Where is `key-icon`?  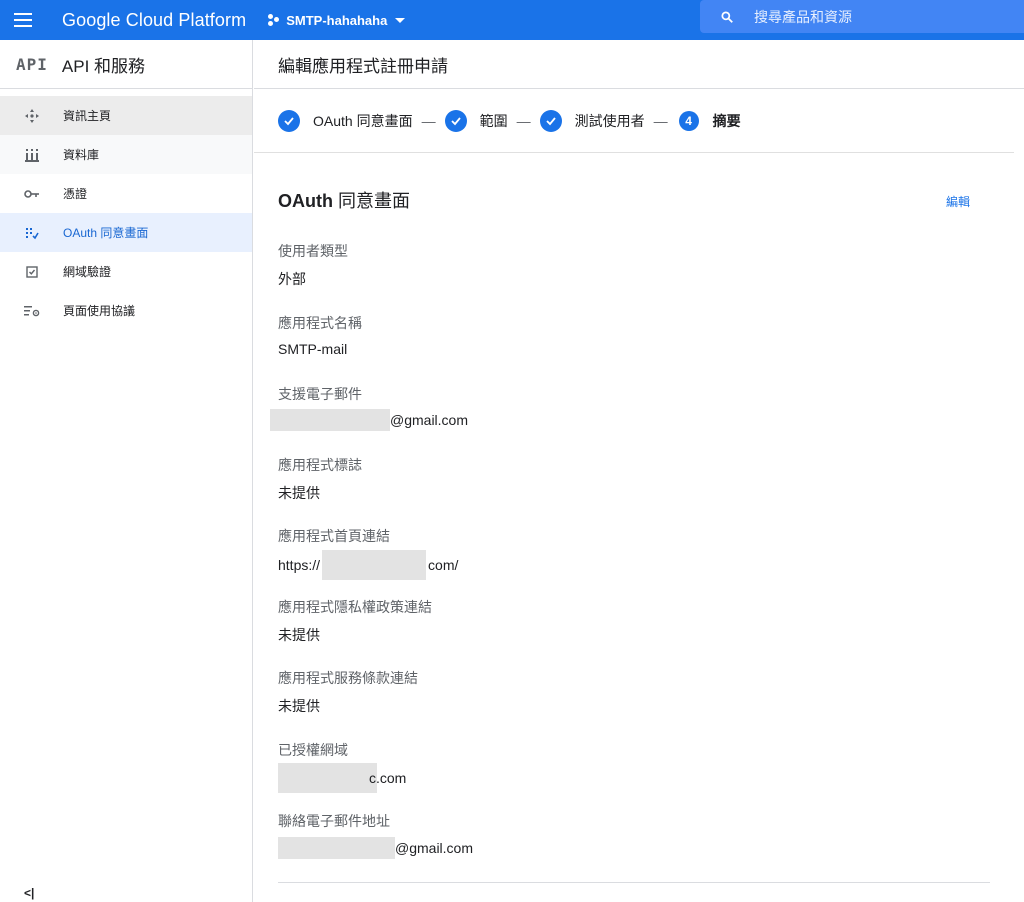 key-icon is located at coordinates (32, 194).